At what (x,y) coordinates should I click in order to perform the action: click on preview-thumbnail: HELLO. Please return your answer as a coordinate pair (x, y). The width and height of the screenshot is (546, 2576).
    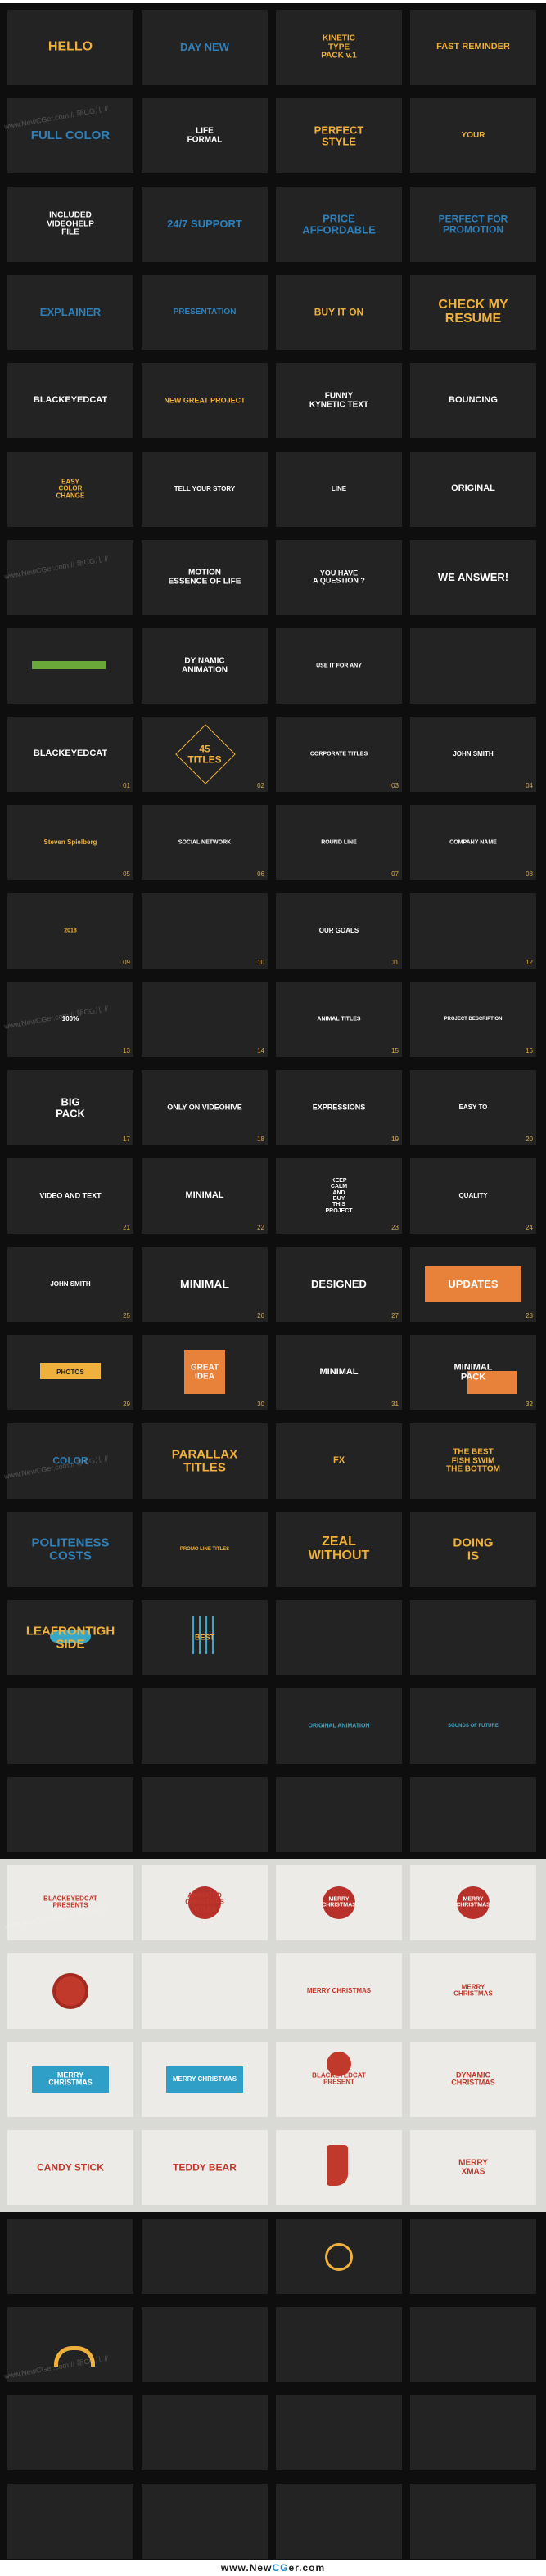
    Looking at the image, I should click on (70, 48).